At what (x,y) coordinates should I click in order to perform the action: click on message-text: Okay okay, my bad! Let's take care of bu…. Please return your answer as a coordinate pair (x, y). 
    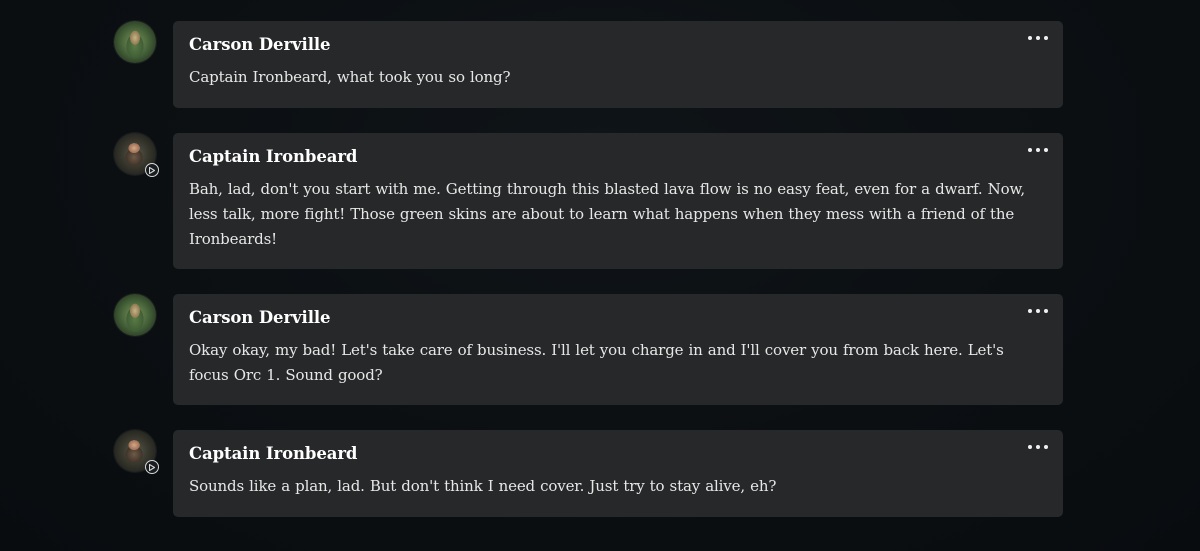
    Looking at the image, I should click on (596, 362).